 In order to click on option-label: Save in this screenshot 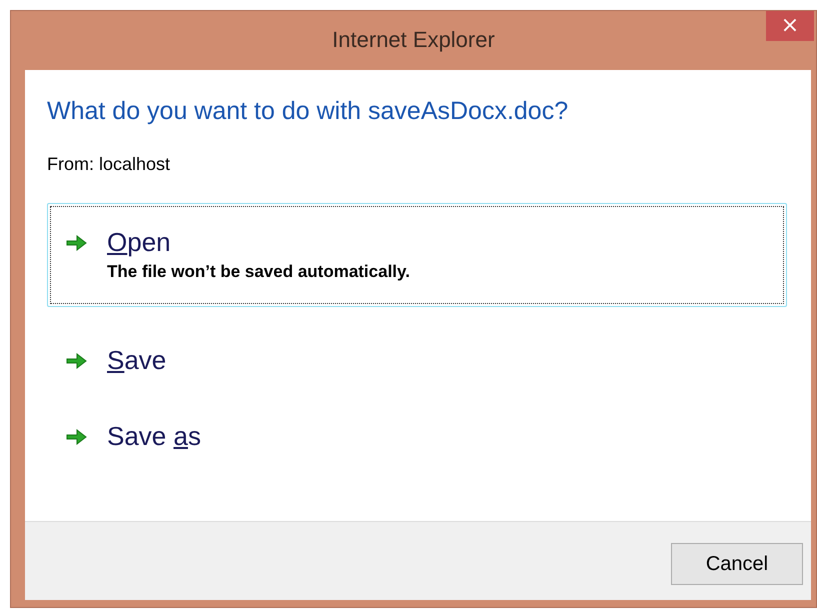, I will do `click(136, 360)`.